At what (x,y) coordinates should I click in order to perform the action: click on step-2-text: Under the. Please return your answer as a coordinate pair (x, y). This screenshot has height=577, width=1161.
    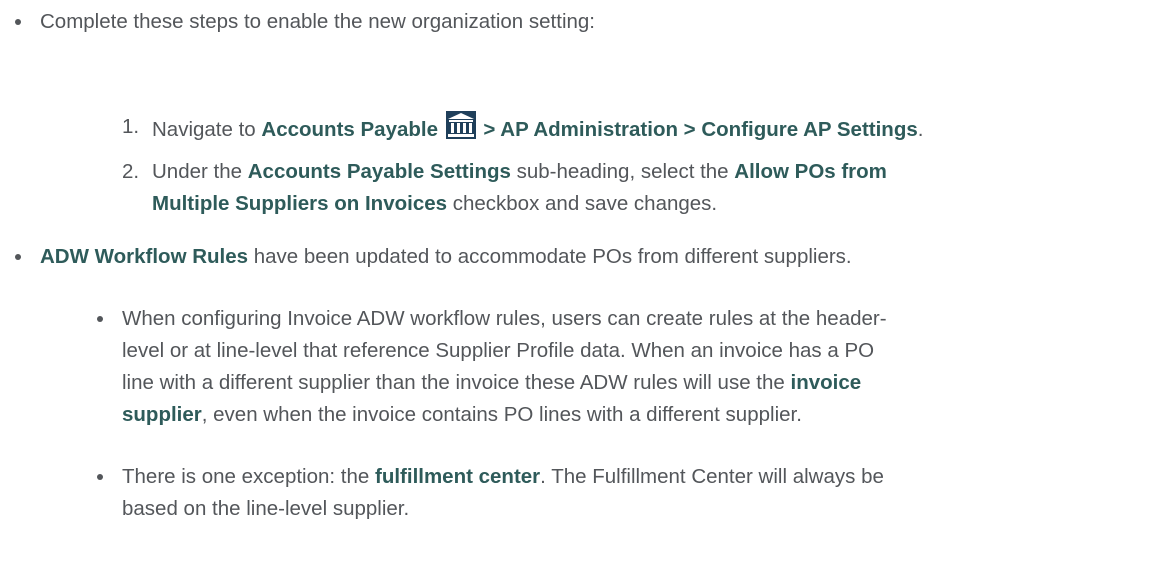
    Looking at the image, I should click on (200, 171).